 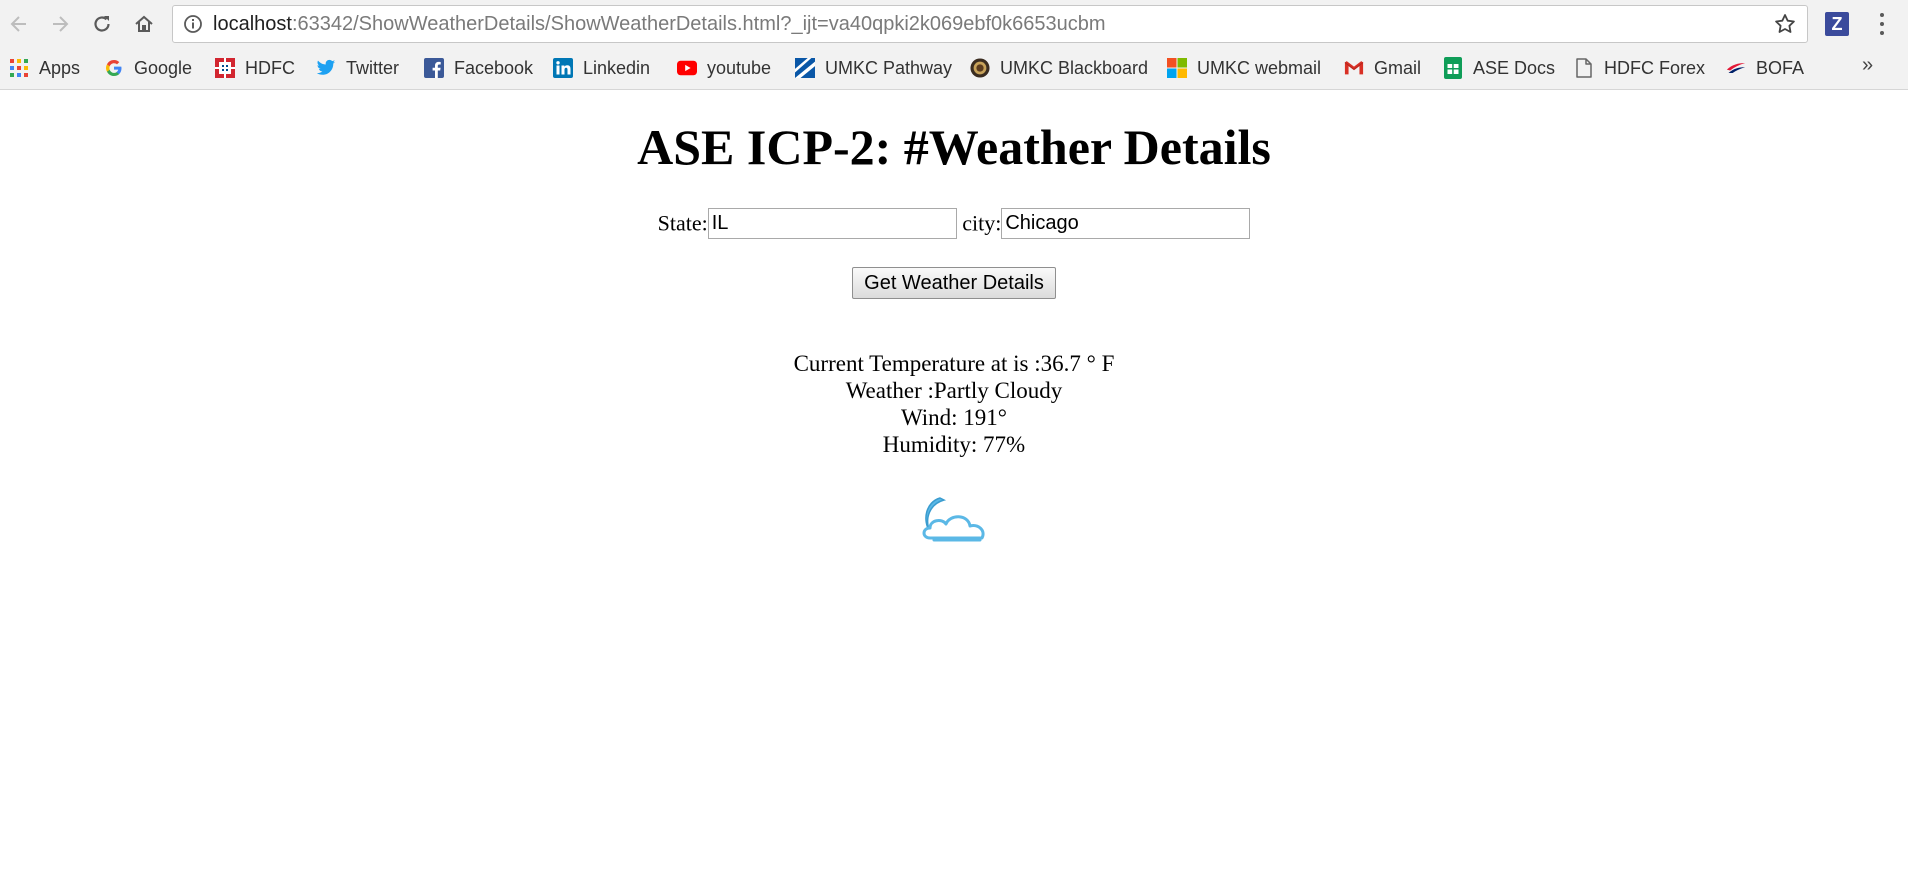 What do you see at coordinates (114, 68) in the screenshot?
I see `google-icon` at bounding box center [114, 68].